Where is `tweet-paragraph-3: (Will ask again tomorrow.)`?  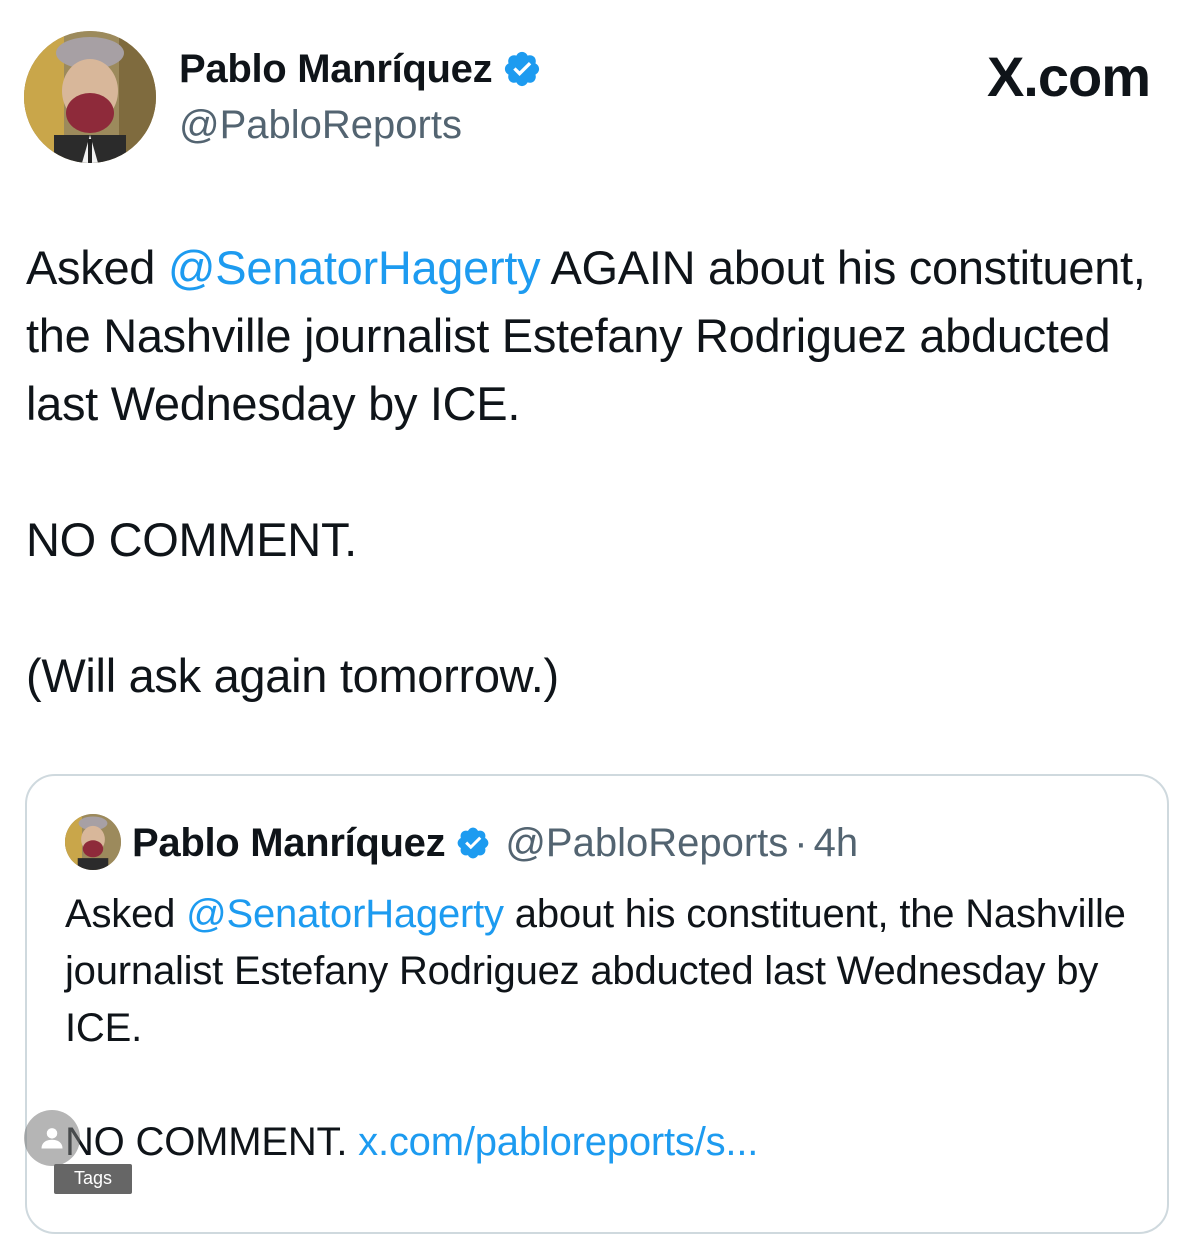
tweet-paragraph-3: (Will ask again tomorrow.) is located at coordinates (292, 675).